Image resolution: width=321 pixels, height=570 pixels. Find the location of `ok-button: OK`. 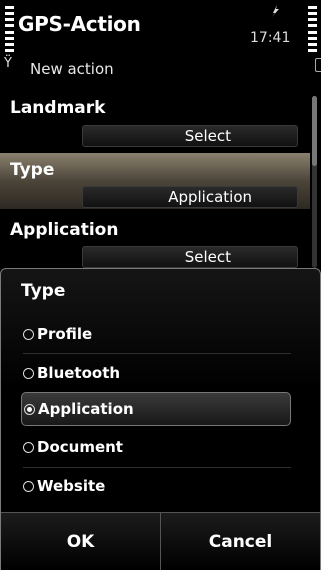

ok-button: OK is located at coordinates (81, 541).